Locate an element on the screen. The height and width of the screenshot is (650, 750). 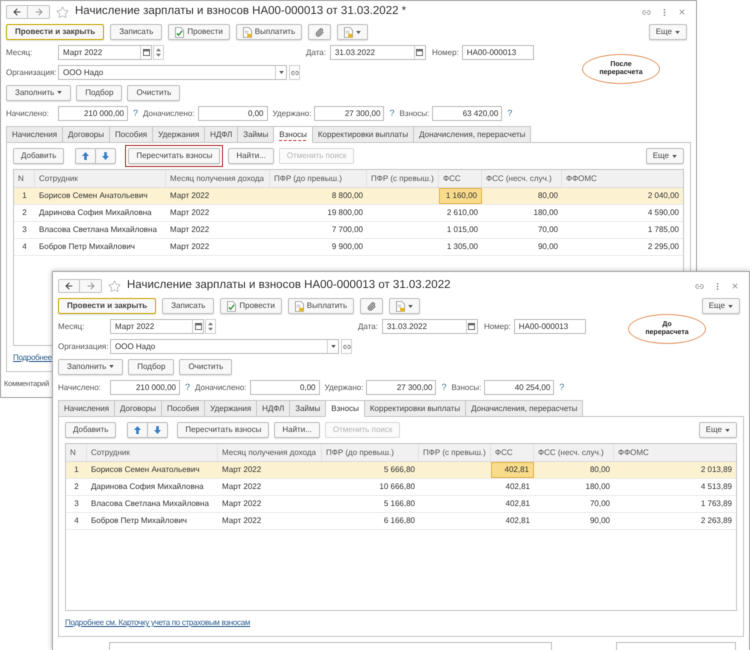
tab: Корректировки выплаты is located at coordinates (415, 408).